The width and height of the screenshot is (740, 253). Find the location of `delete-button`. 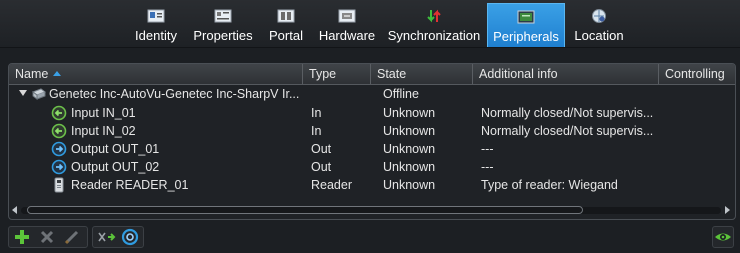

delete-button is located at coordinates (47, 237).